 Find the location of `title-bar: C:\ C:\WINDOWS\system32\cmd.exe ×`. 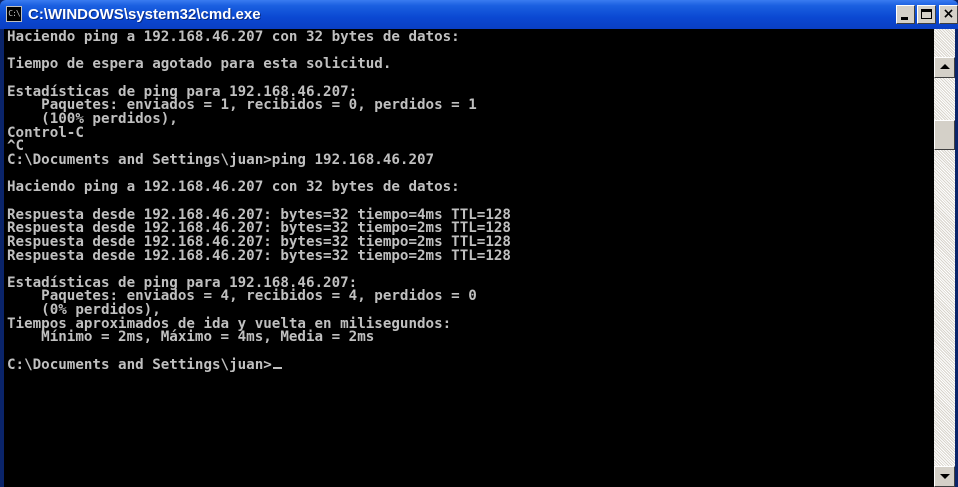

title-bar: C:\ C:\WINDOWS\system32\cmd.exe × is located at coordinates (479, 14).